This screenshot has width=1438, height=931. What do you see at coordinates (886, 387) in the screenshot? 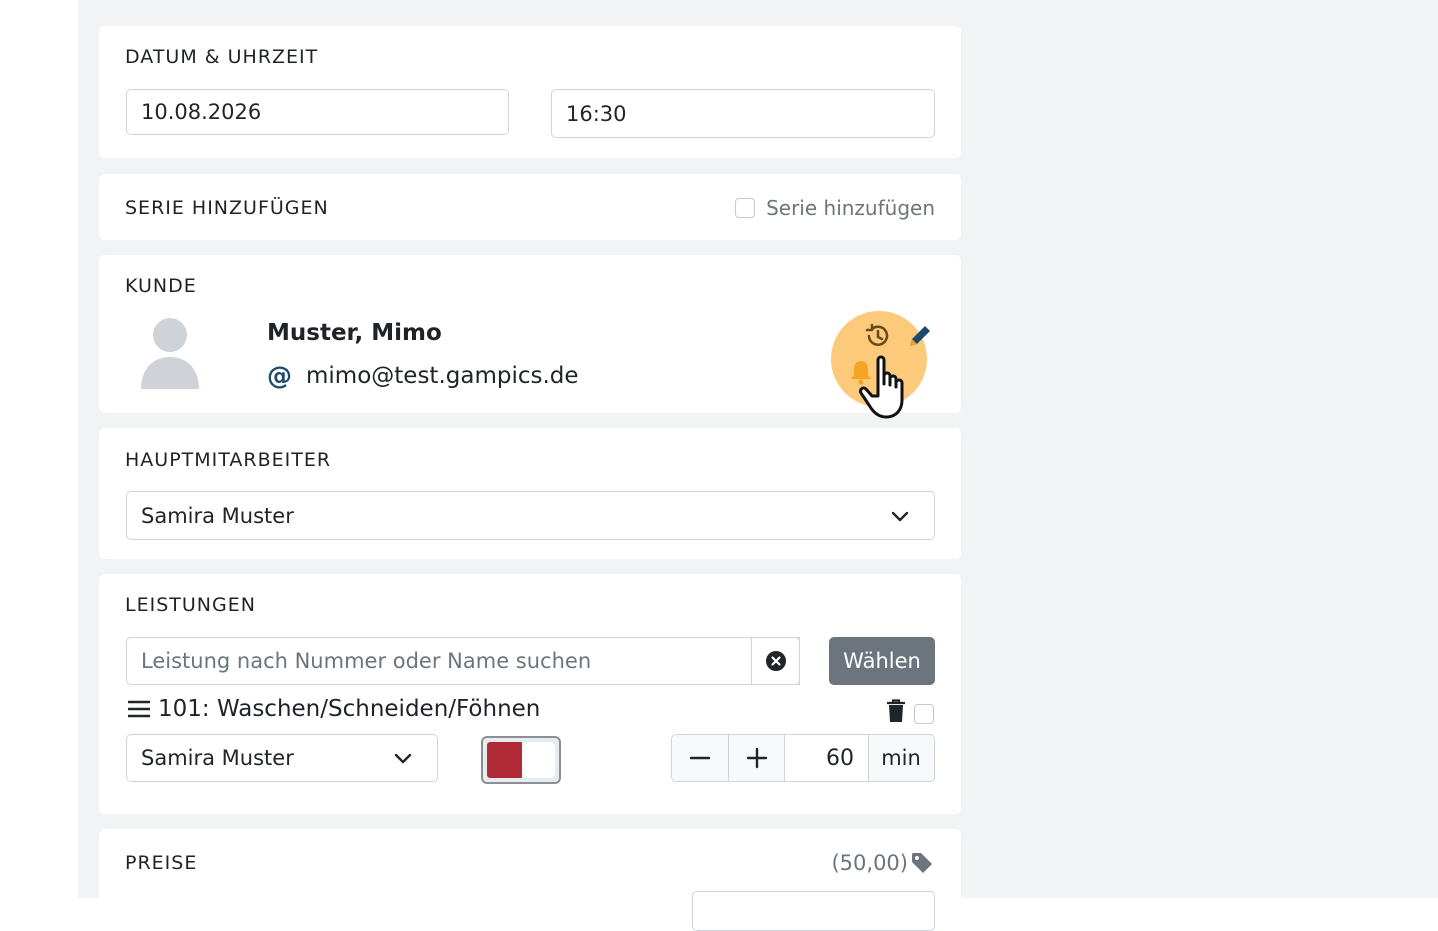
I see `hand-cursor-icon` at bounding box center [886, 387].